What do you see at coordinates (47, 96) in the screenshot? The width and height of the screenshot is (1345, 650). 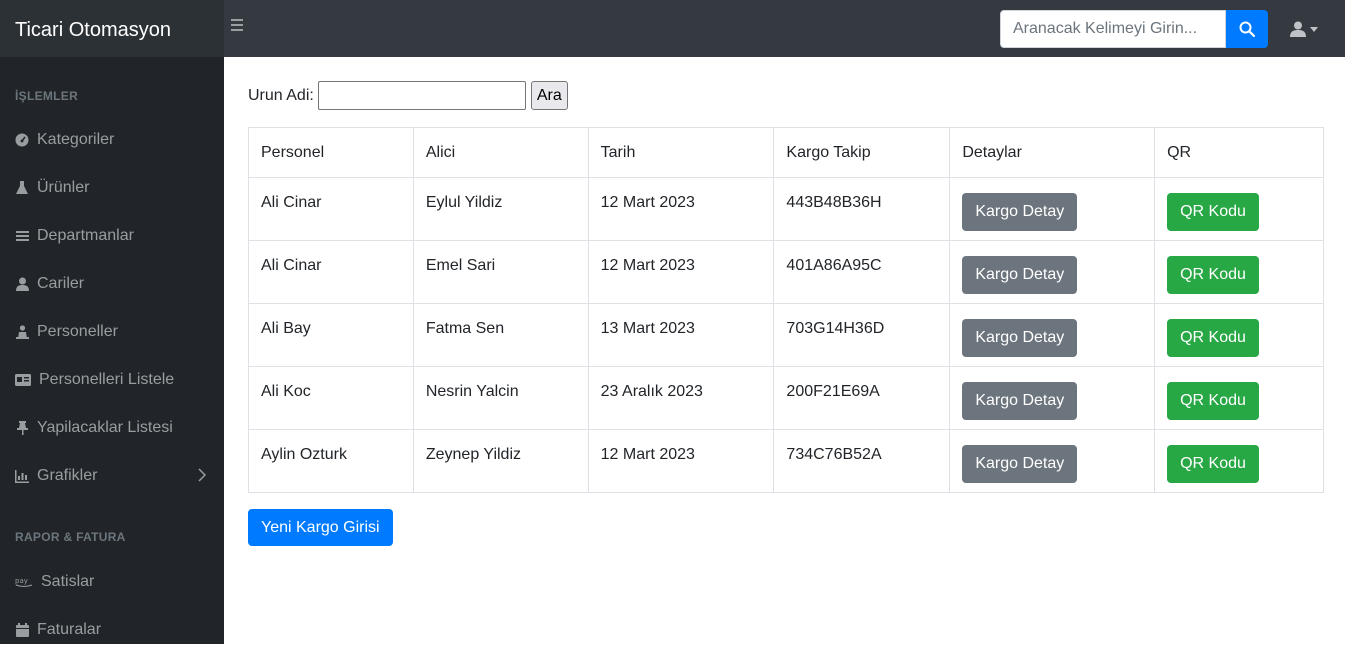 I see `sidebar-section-islemler: İŞLEMLER` at bounding box center [47, 96].